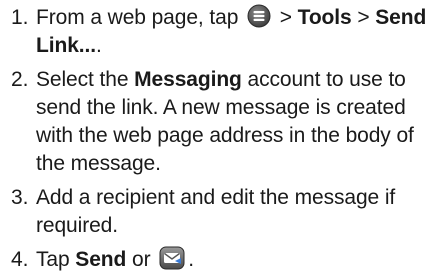 The image size is (436, 274). Describe the element at coordinates (324, 17) in the screenshot. I see `tools-label: Tools` at that location.